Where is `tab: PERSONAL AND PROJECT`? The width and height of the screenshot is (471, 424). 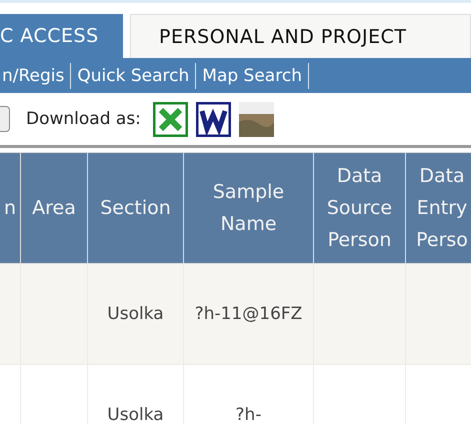 tab: PERSONAL AND PROJECT is located at coordinates (300, 36).